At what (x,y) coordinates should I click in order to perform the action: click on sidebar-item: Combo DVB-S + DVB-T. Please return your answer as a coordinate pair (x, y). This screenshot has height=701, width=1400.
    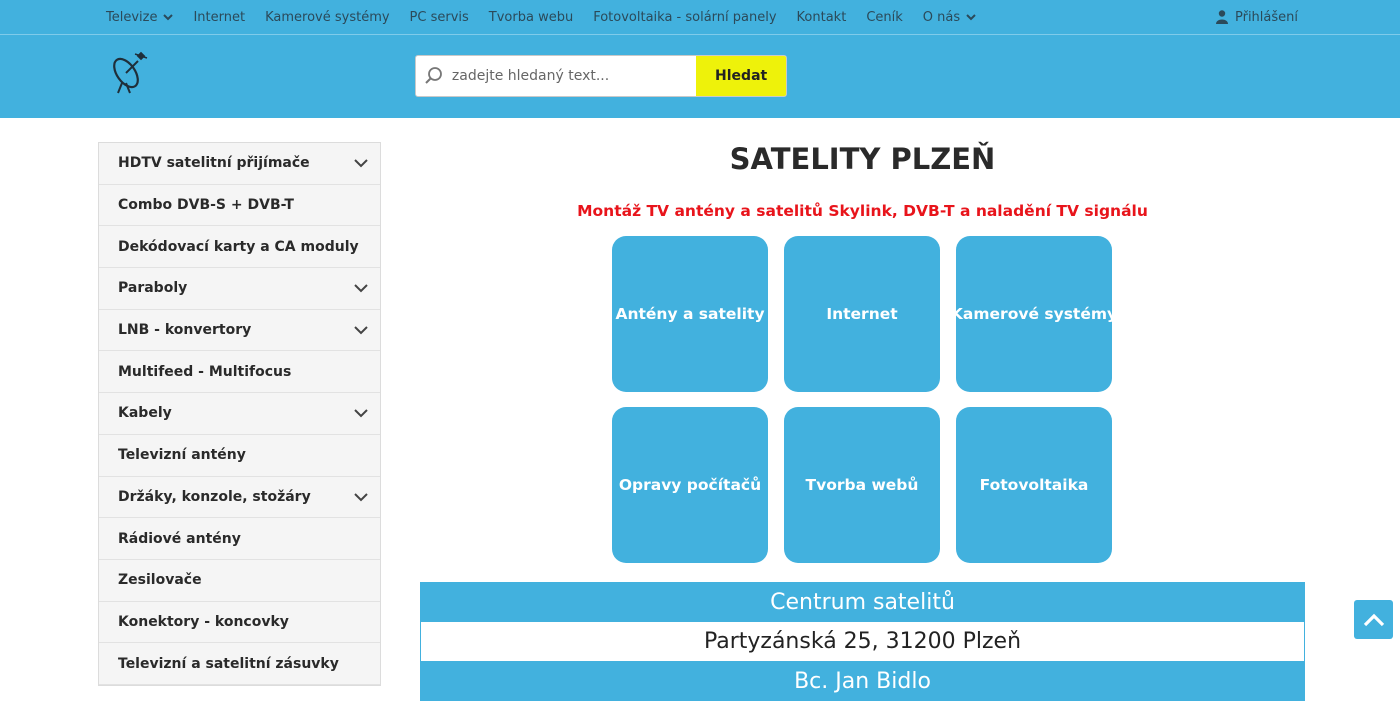
    Looking at the image, I should click on (239, 206).